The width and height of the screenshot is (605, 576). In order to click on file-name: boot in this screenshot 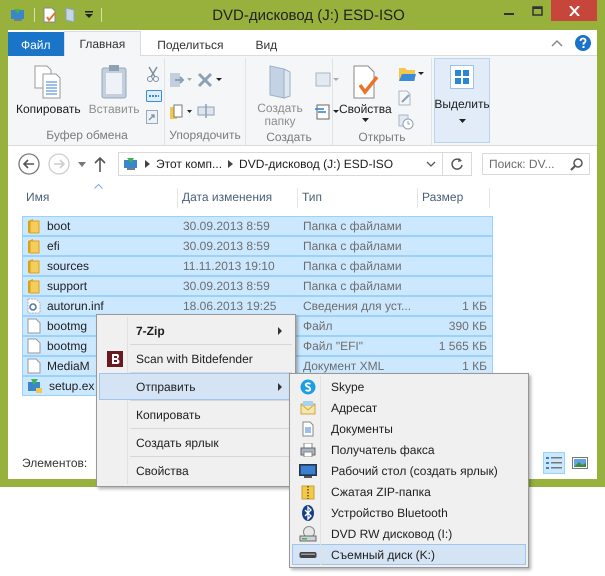, I will do `click(58, 226)`.